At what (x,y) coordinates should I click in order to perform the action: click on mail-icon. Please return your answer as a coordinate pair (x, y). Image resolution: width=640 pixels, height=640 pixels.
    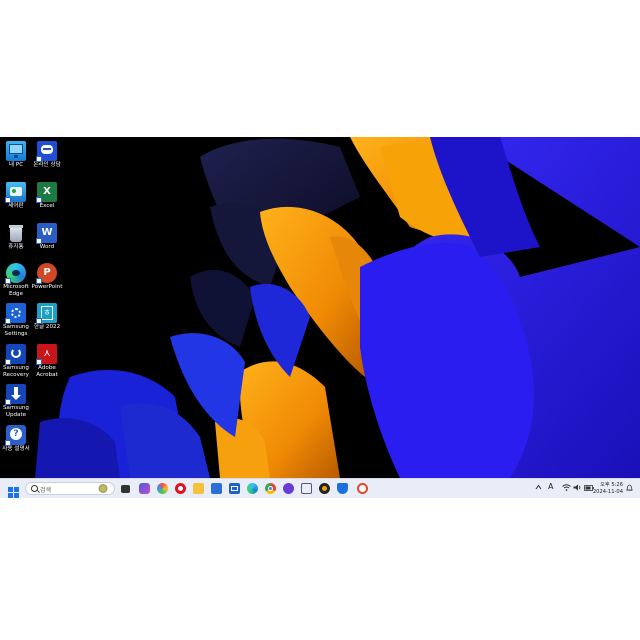
    Looking at the image, I should click on (234, 488).